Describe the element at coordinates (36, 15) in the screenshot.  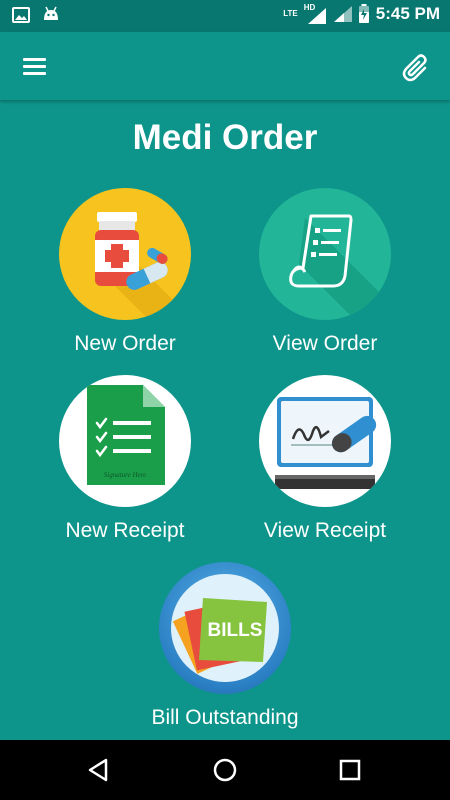
I see `status-left-icons` at that location.